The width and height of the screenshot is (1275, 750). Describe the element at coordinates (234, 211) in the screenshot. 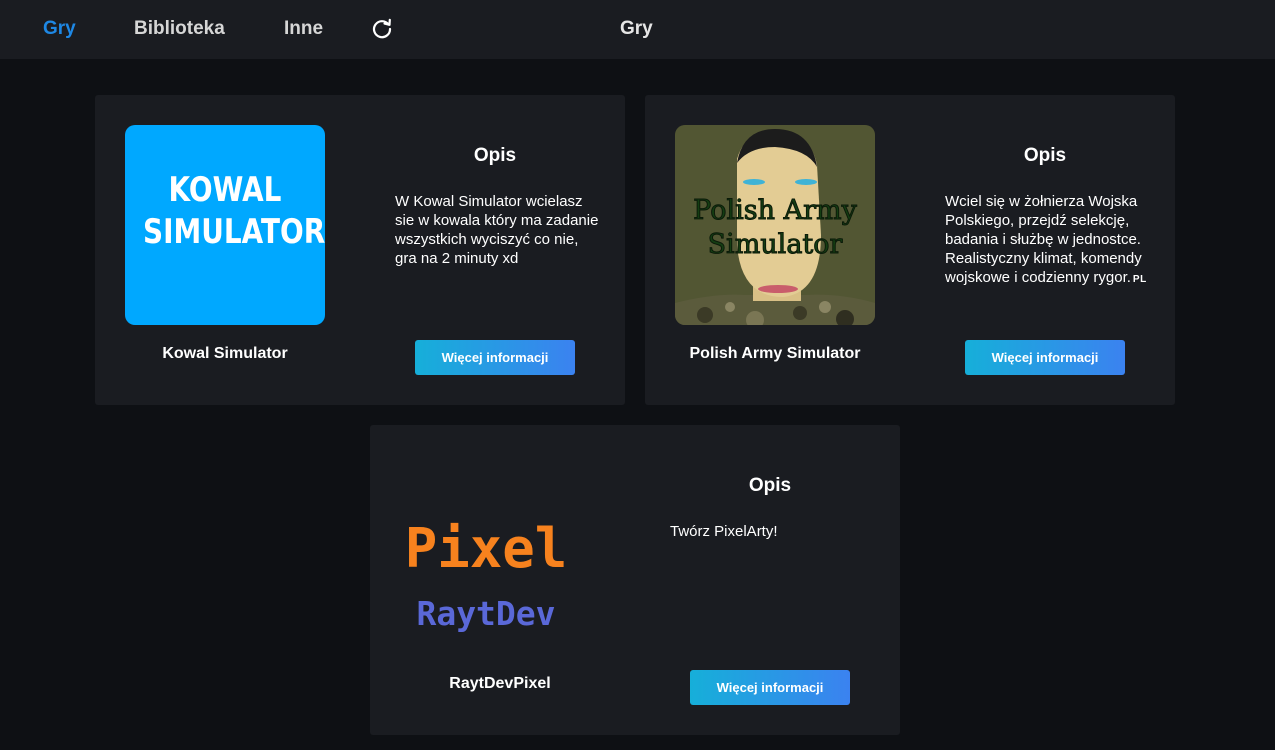

I see `kowal-logo-text: KOWAL SIMULATOR` at that location.